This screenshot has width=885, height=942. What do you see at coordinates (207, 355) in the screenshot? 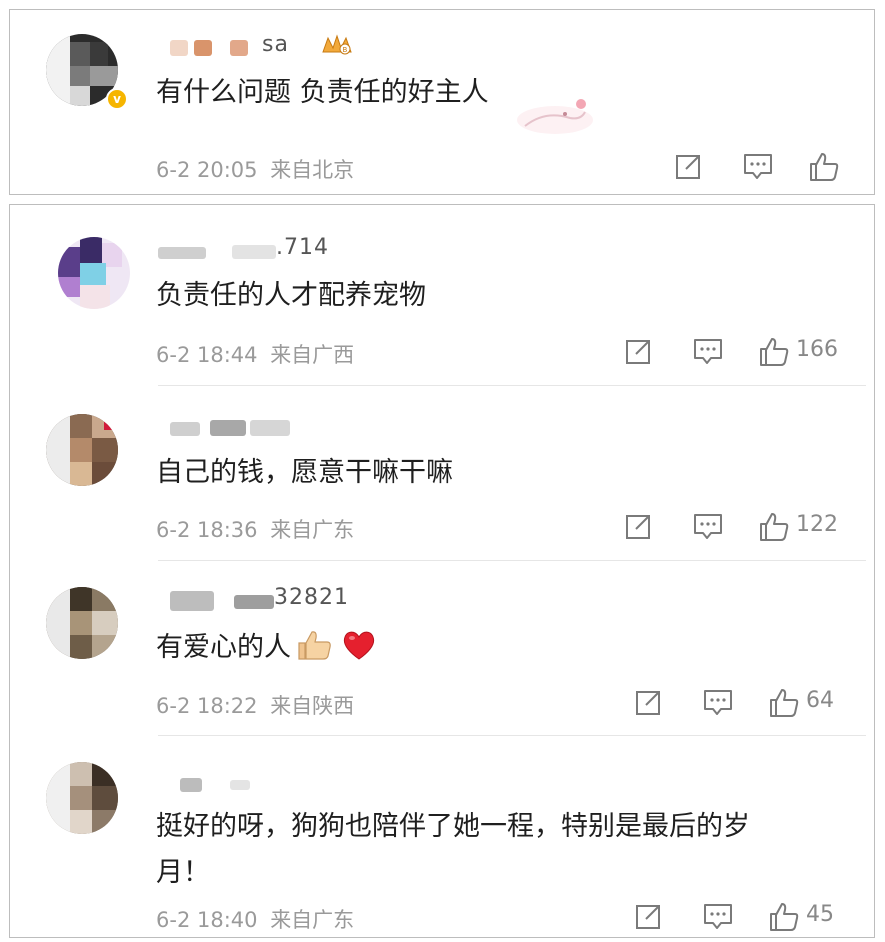
I see `comment-time: 6-2 18:44` at bounding box center [207, 355].